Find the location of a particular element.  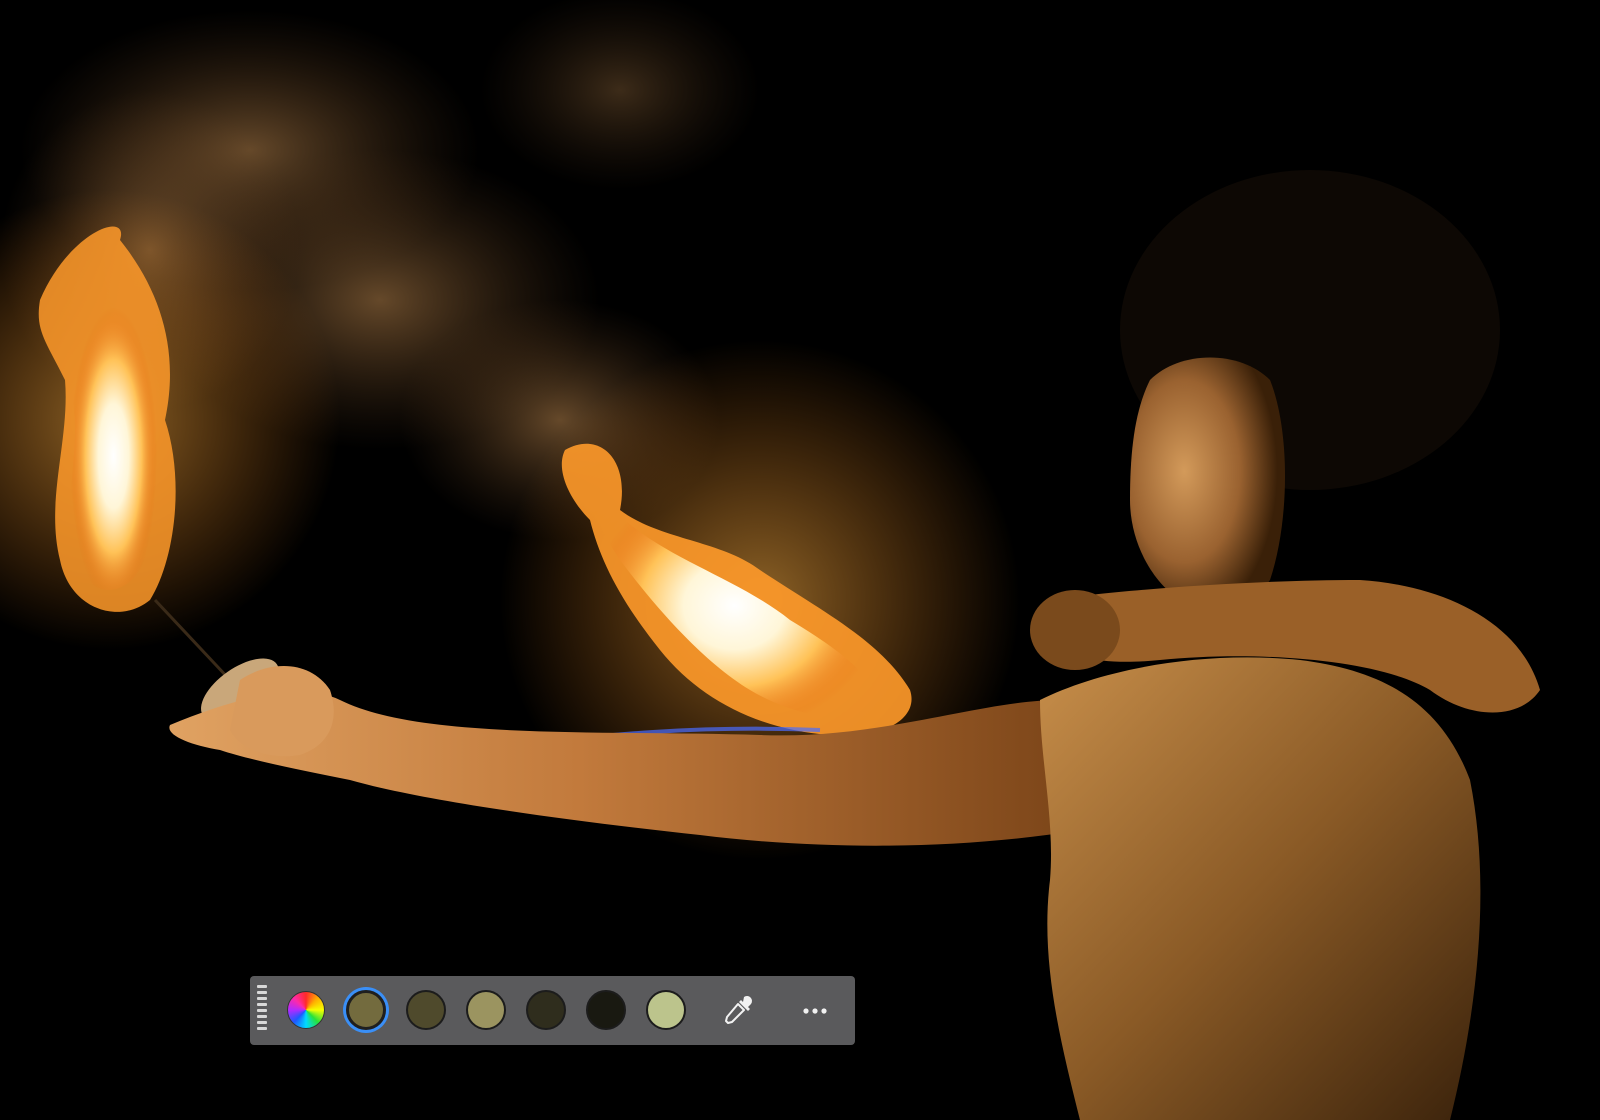

dancer-face is located at coordinates (1207, 484).